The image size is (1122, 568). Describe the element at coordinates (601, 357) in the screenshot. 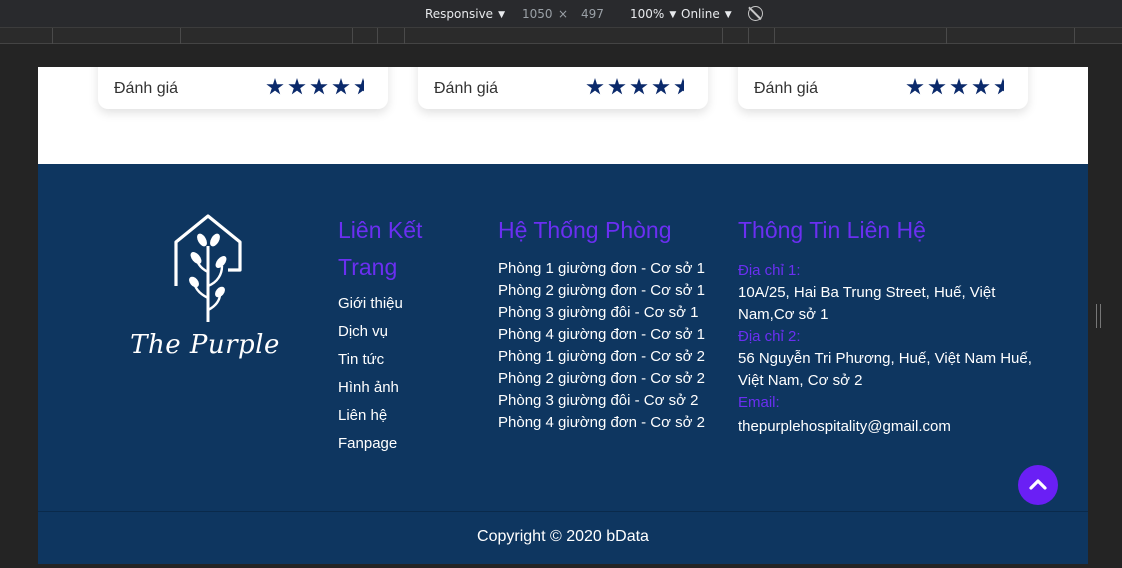

I see `room-link: Phòng 1 giường đơn - Cơ sở 2` at that location.